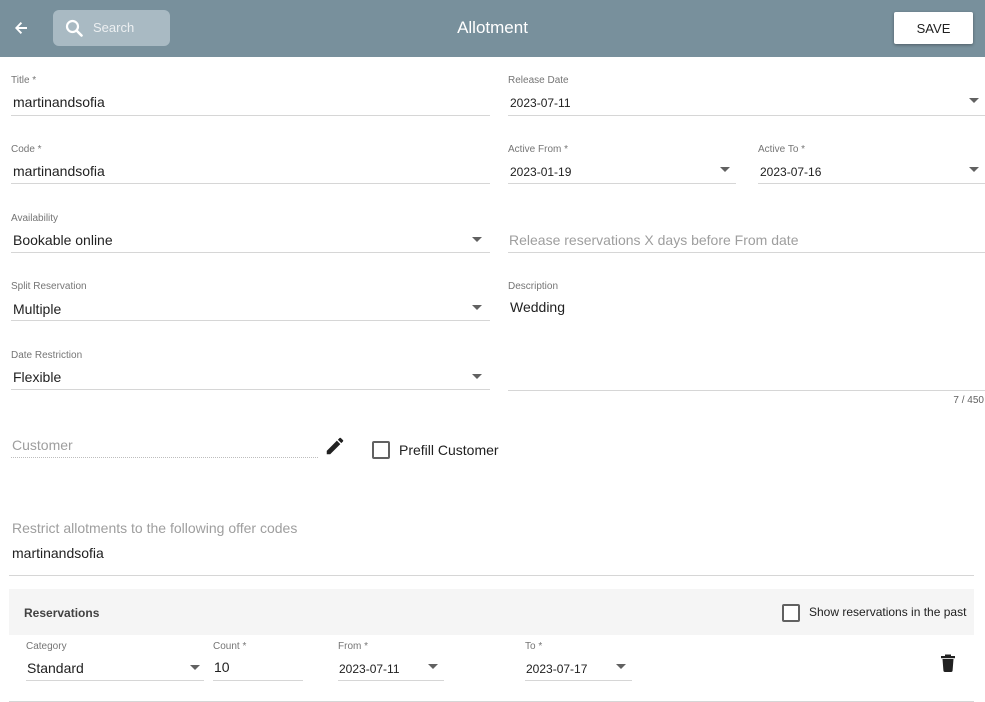 Image resolution: width=985 pixels, height=702 pixels. I want to click on split-reservation-label: Split Reservation, so click(49, 286).